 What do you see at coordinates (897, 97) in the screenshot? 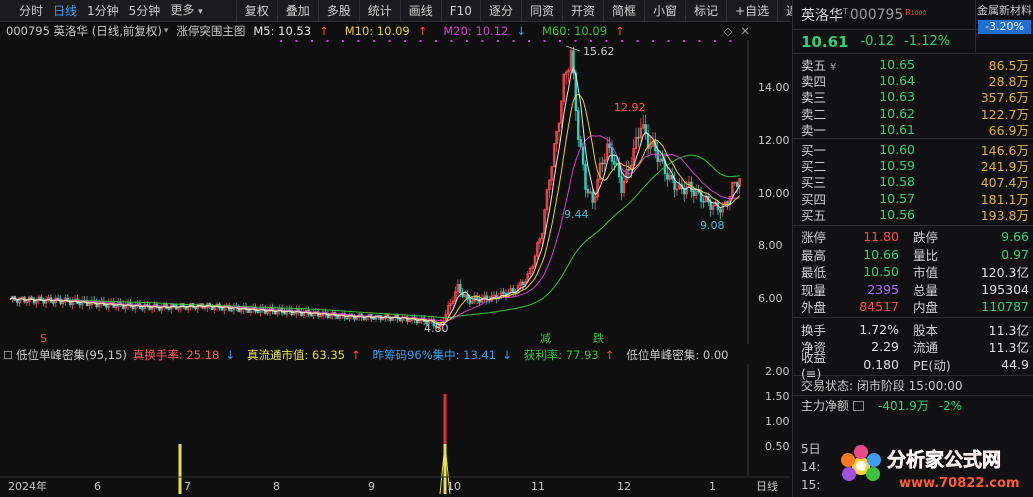
I see `sell3-price: 10.63` at bounding box center [897, 97].